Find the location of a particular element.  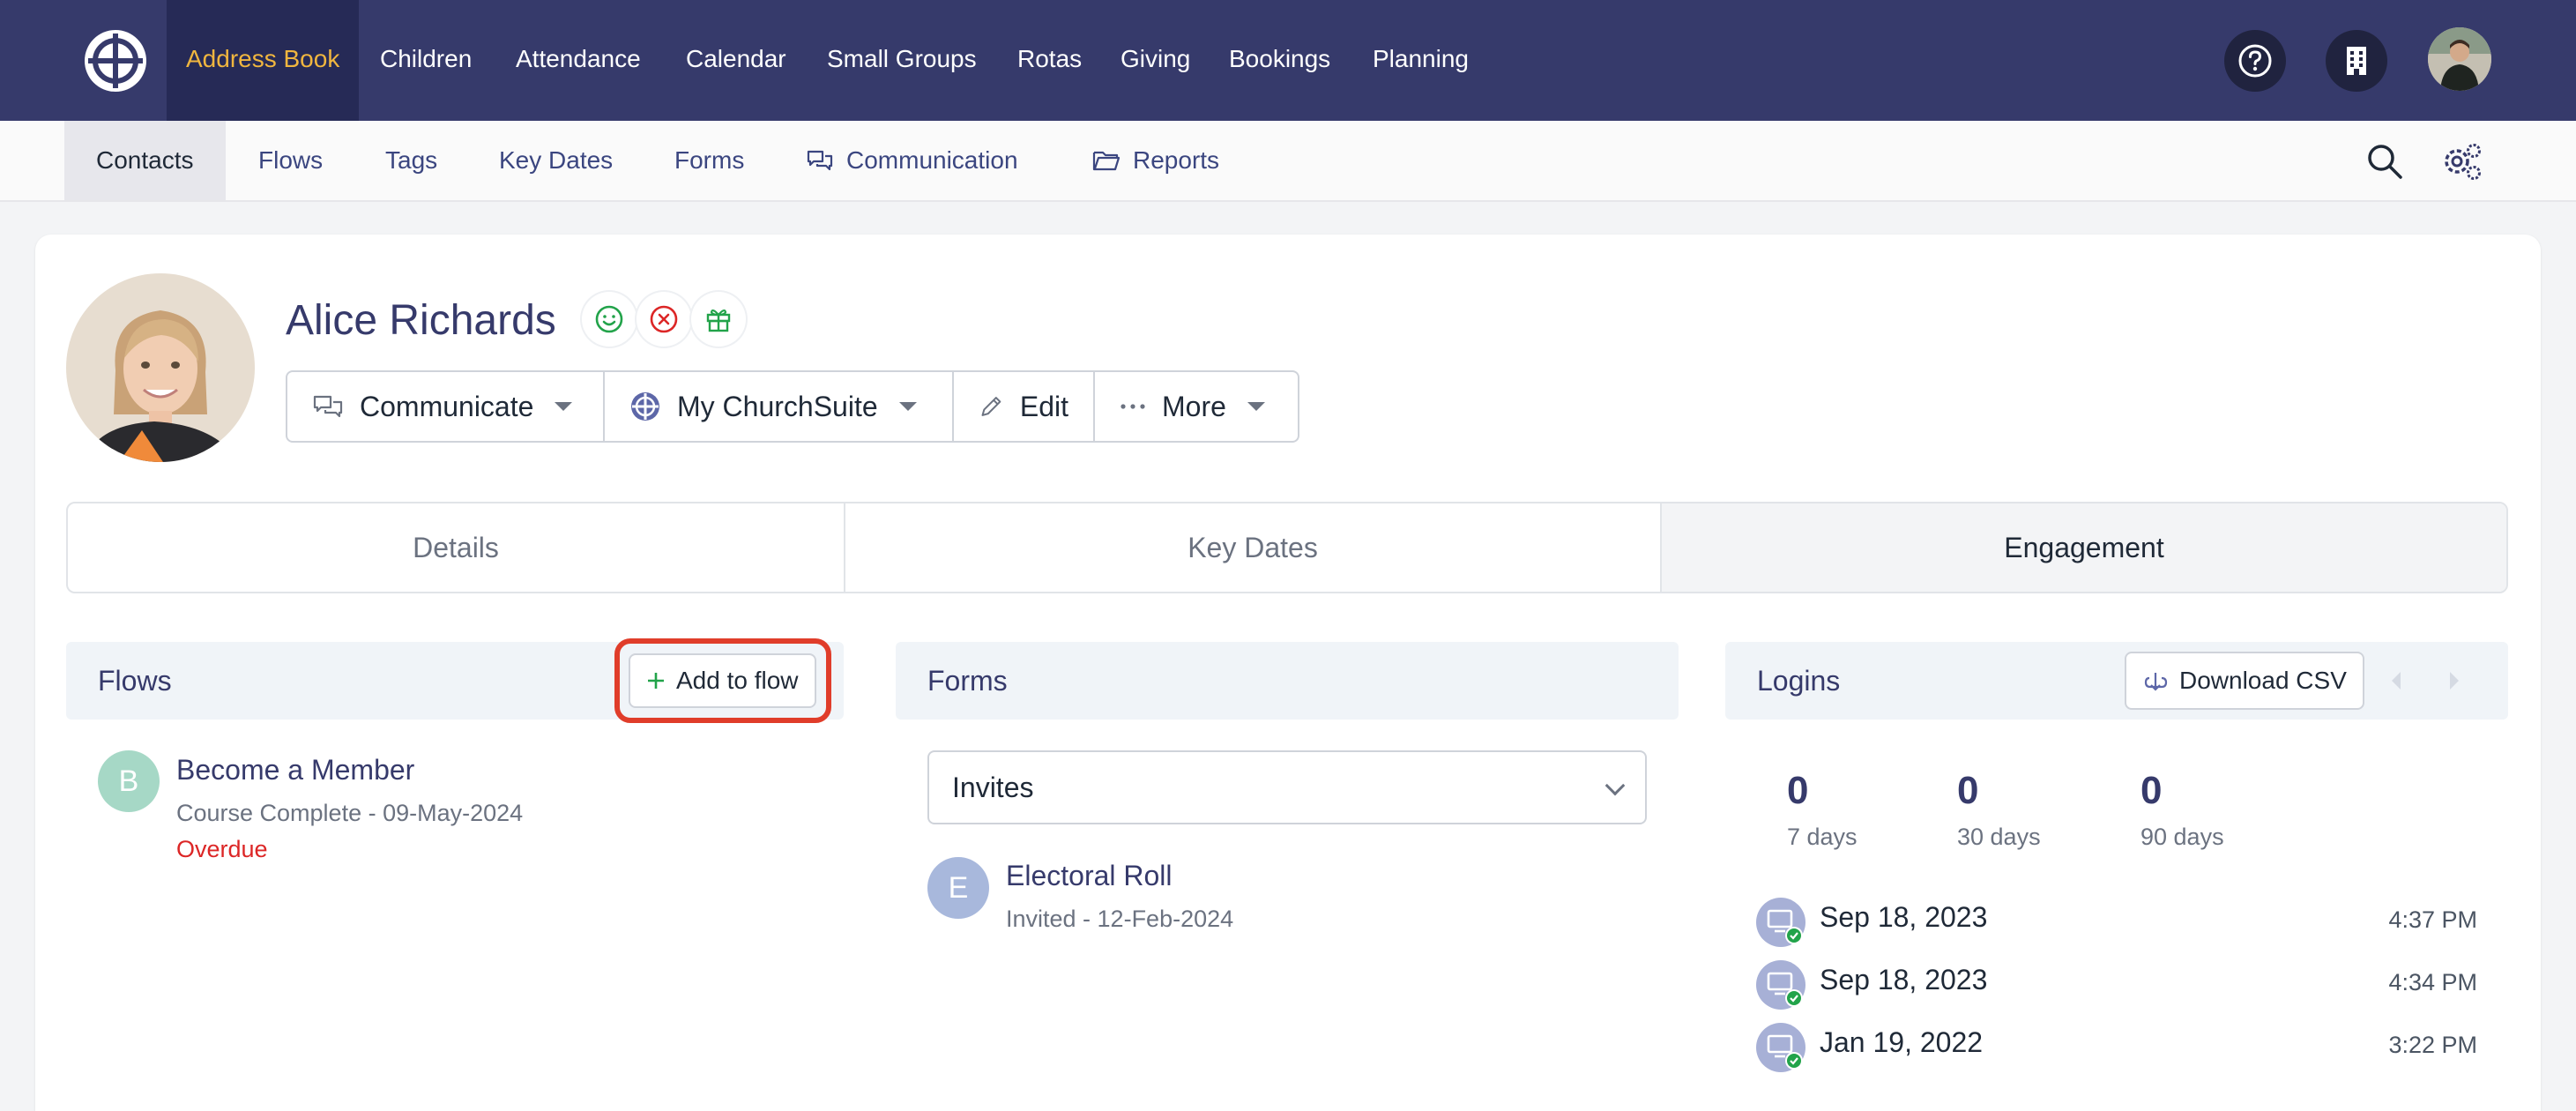

nav-children: Children is located at coordinates (426, 61).